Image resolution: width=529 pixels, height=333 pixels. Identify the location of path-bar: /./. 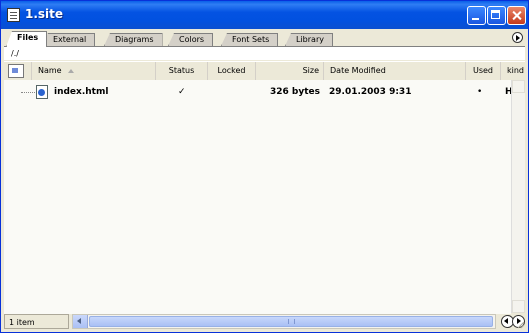
(264, 53).